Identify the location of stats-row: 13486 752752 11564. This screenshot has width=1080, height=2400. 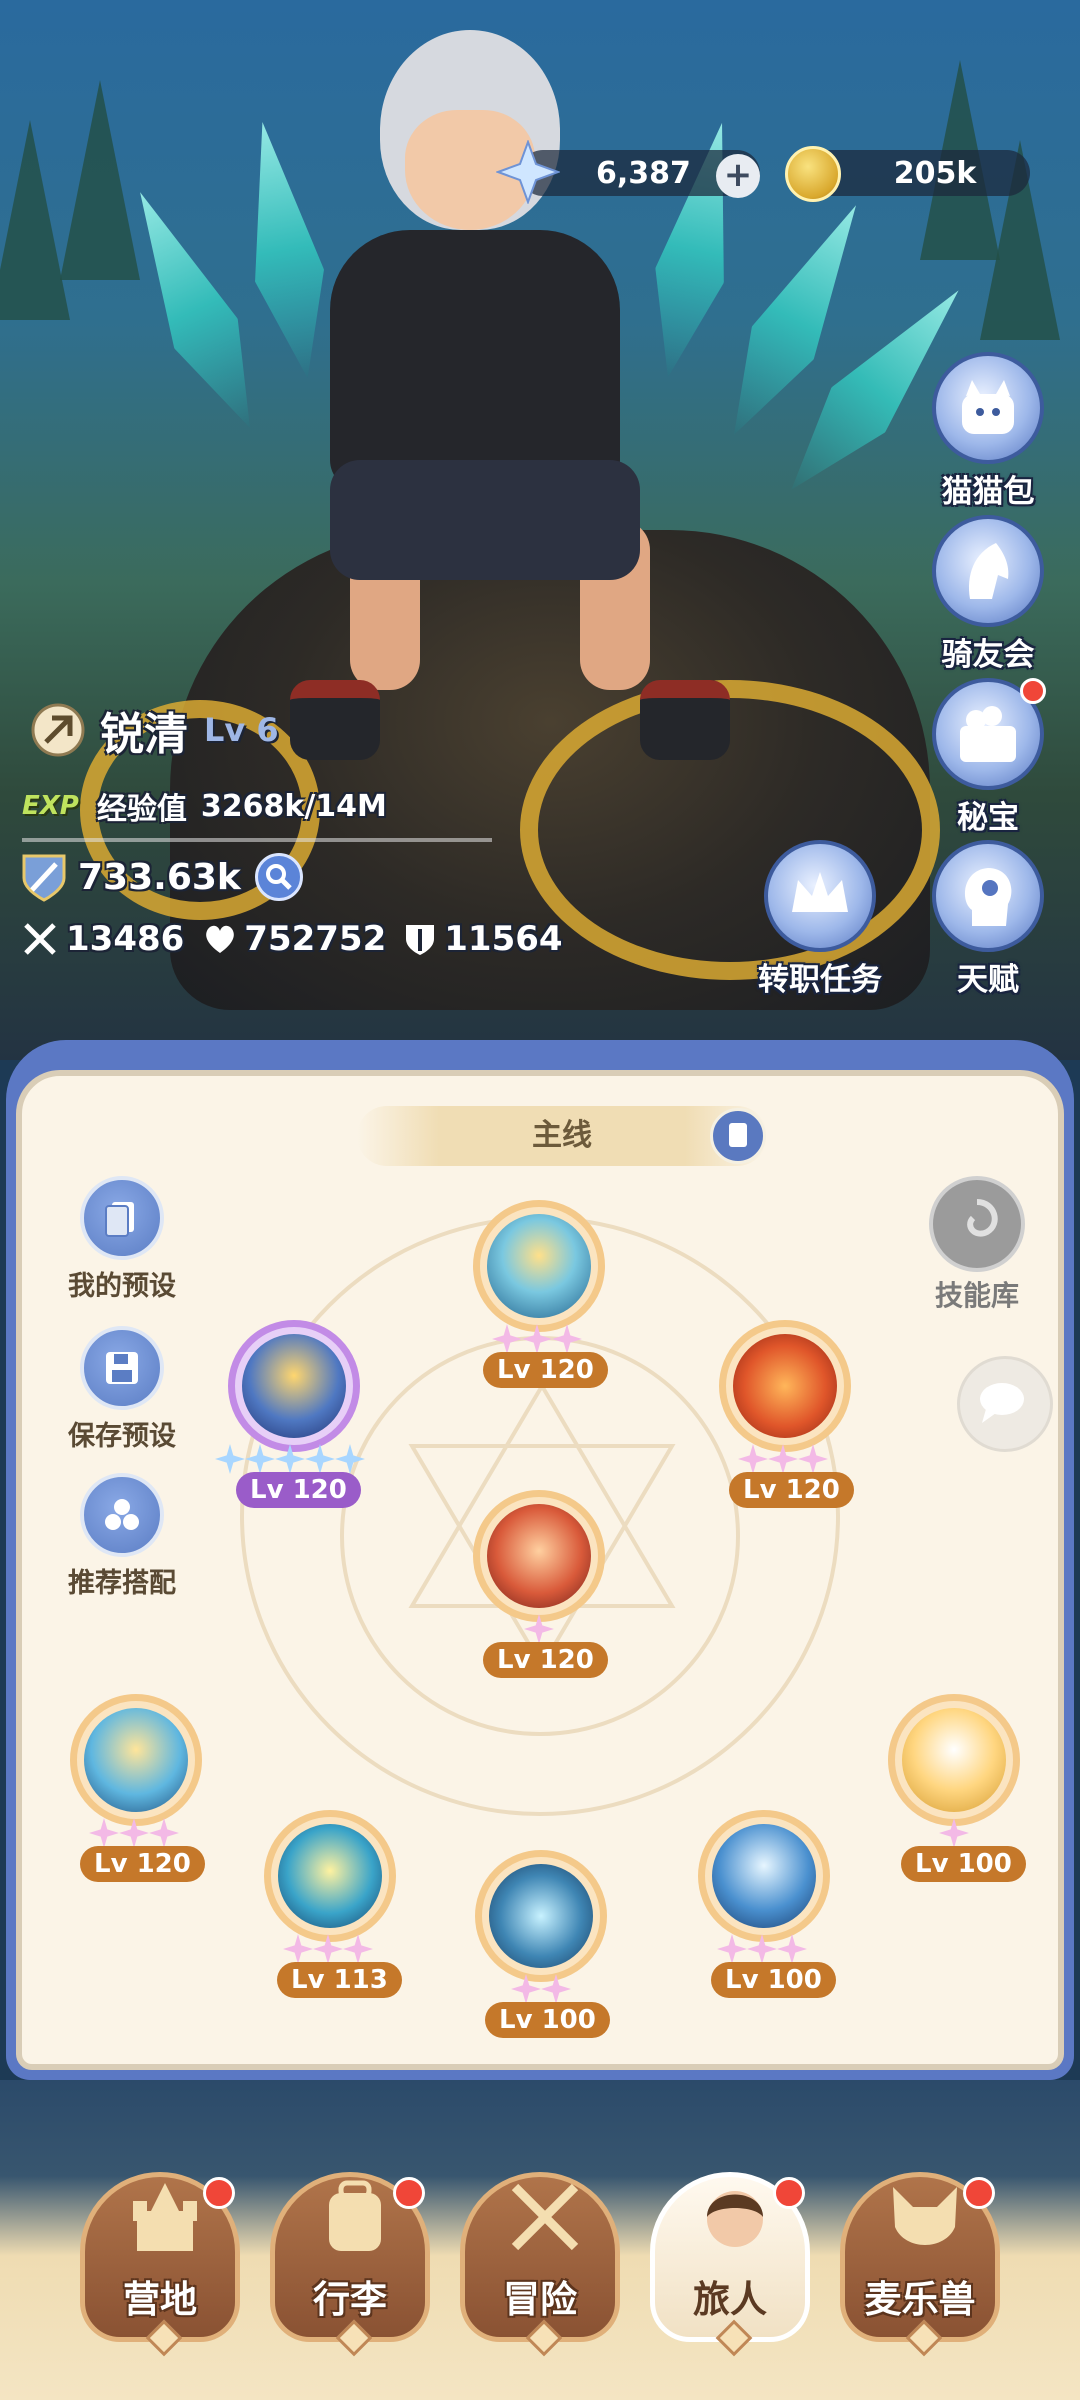
(292, 939).